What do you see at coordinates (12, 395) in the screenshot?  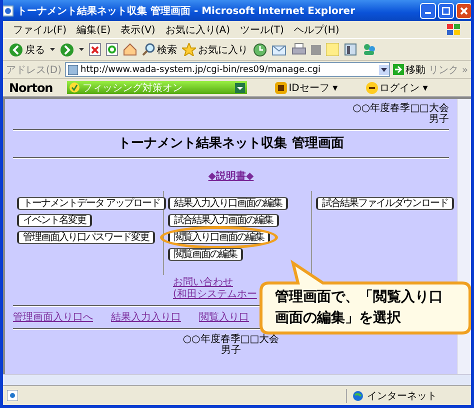 I see `page-status-icon` at bounding box center [12, 395].